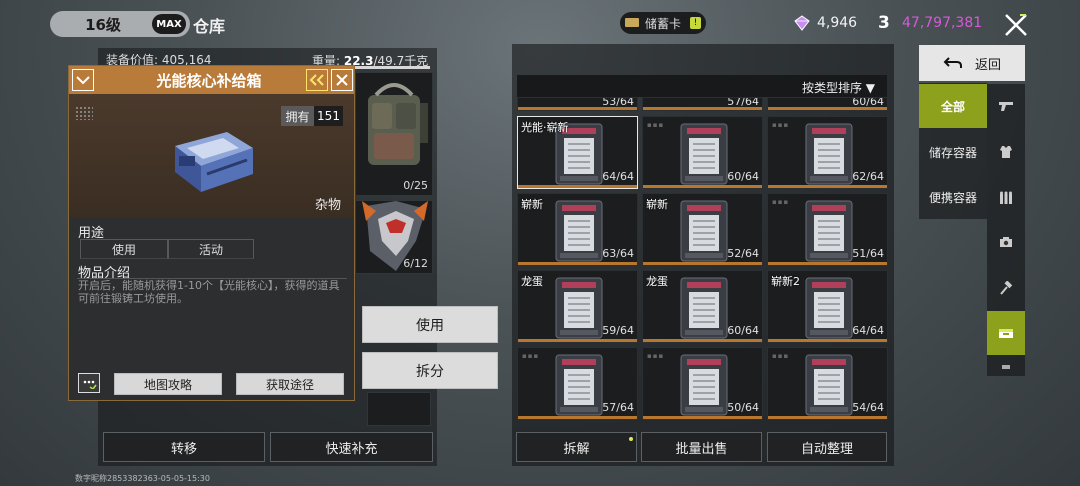 The image size is (1080, 486). I want to click on camera-filter, so click(1006, 242).